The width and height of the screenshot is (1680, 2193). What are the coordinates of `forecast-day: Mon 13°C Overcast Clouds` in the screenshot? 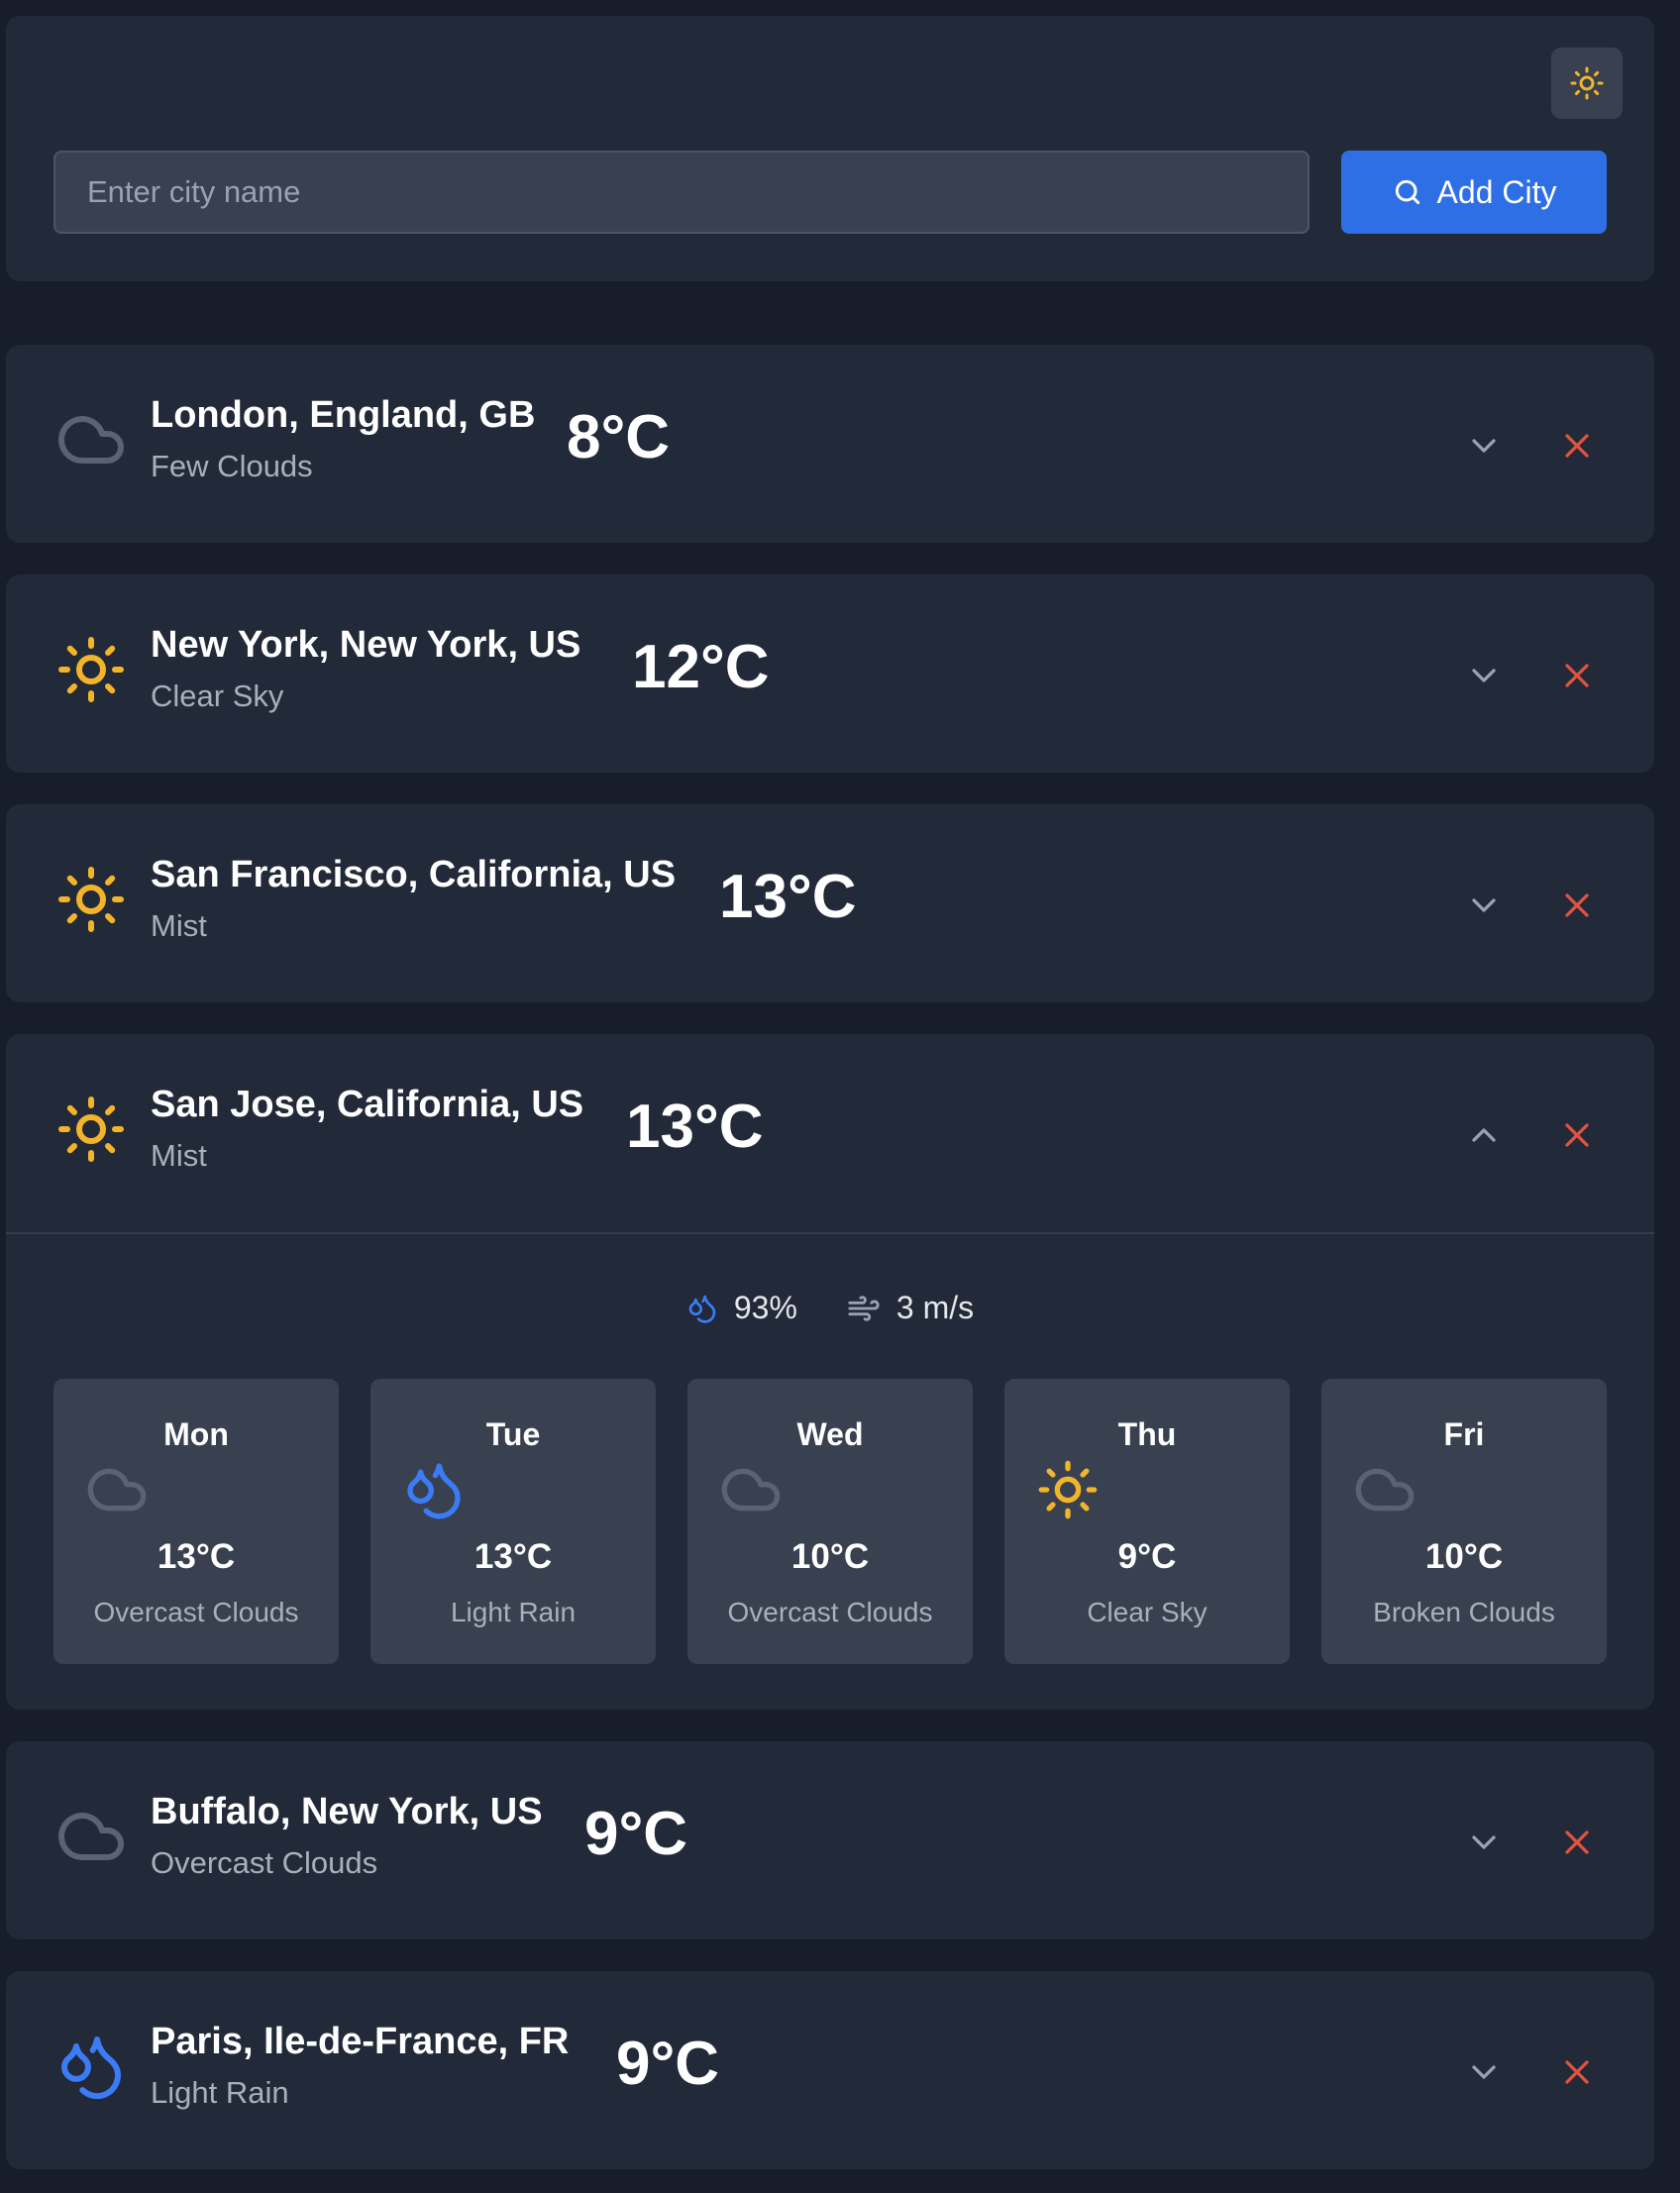 It's located at (196, 1522).